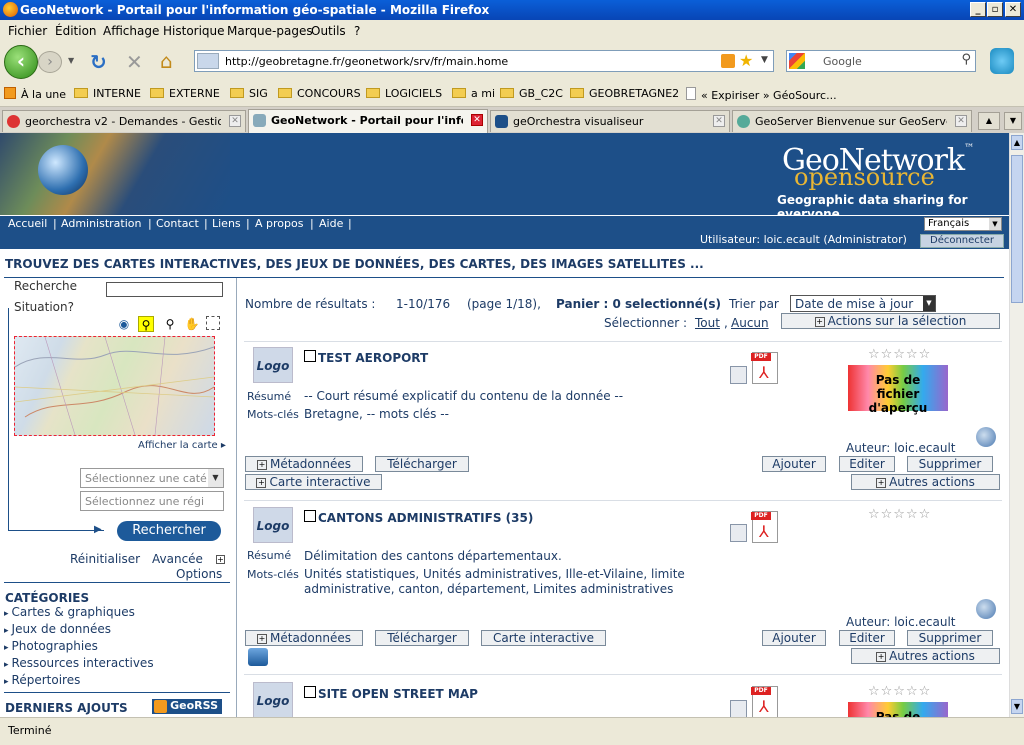 The width and height of the screenshot is (1024, 745). Describe the element at coordinates (319, 93) in the screenshot. I see `bookmark-concours: CONCOURS` at that location.